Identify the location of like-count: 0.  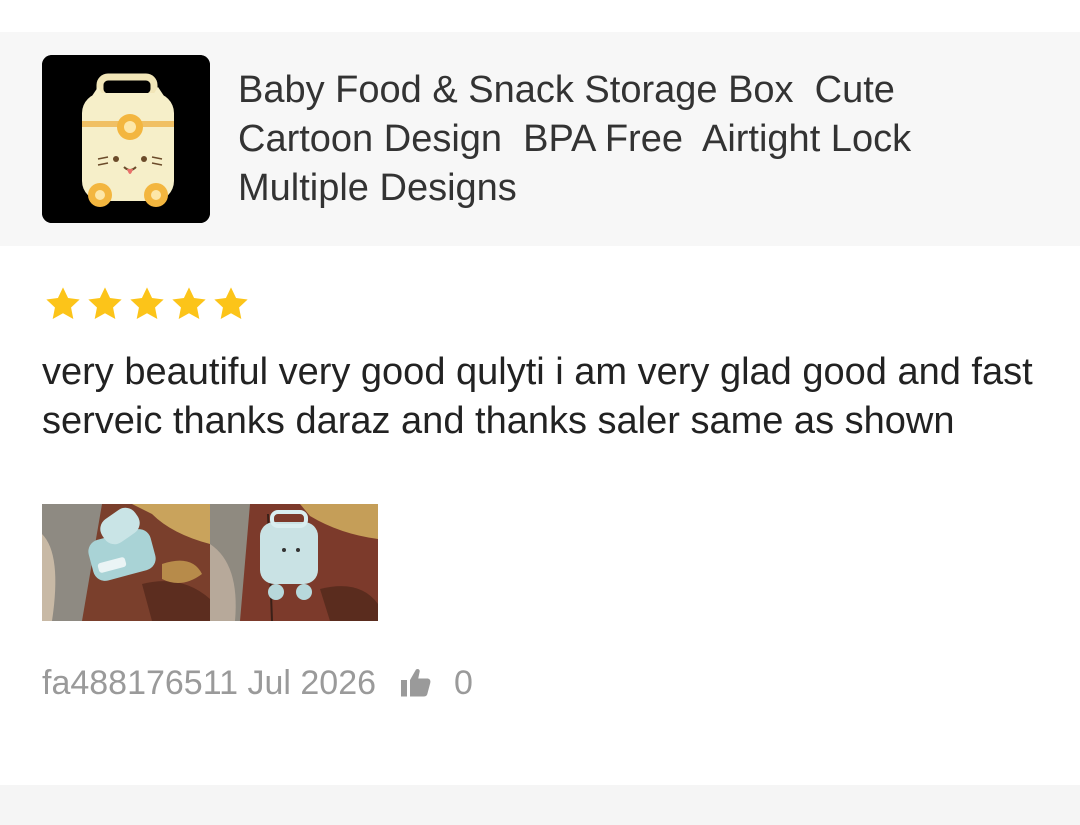
(463, 682).